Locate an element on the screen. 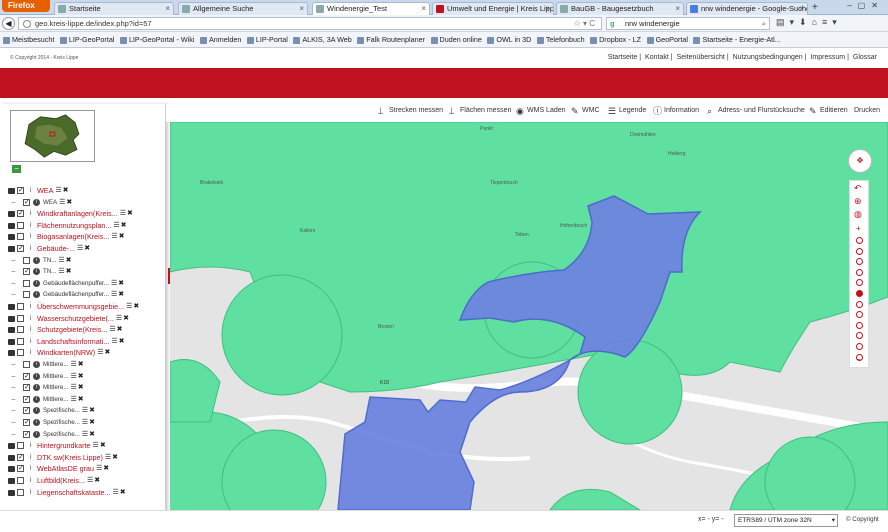 The height and width of the screenshot is (532, 888). layer-label: DTK sw(Kreis Lippe) is located at coordinates (70, 458).